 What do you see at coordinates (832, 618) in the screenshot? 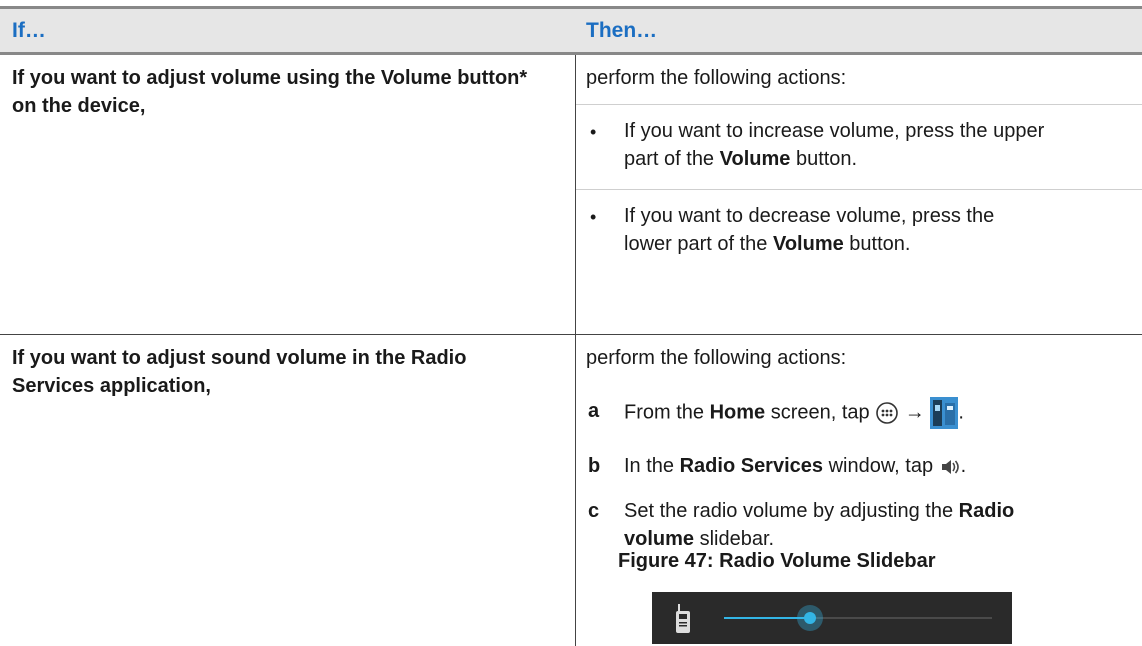
I see `radio-volume-slidebar-image` at bounding box center [832, 618].